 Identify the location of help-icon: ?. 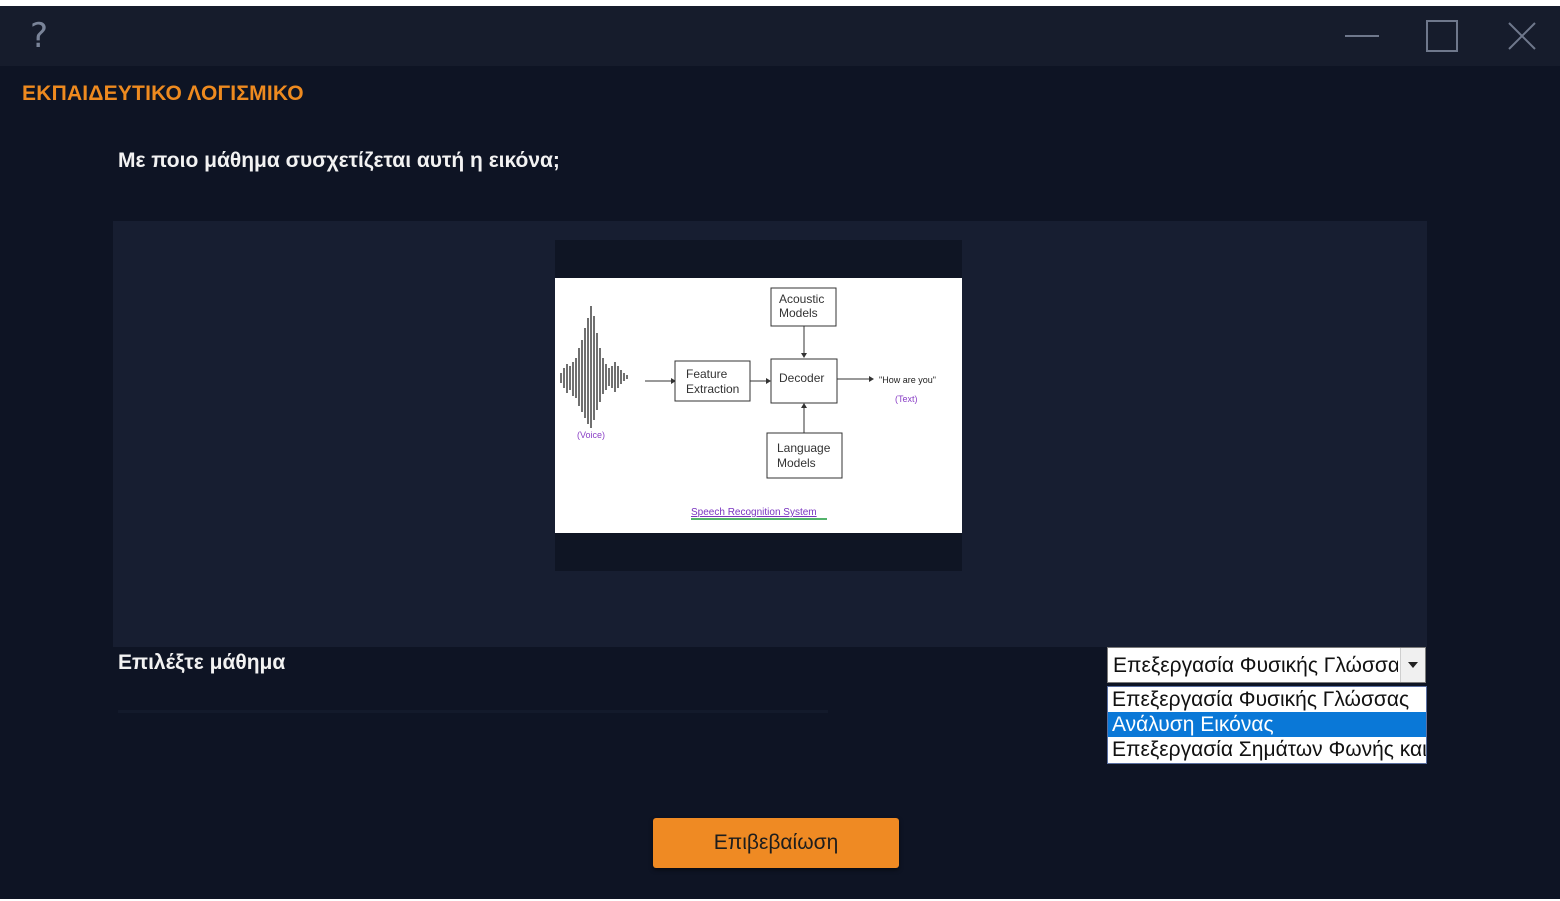
(39, 36).